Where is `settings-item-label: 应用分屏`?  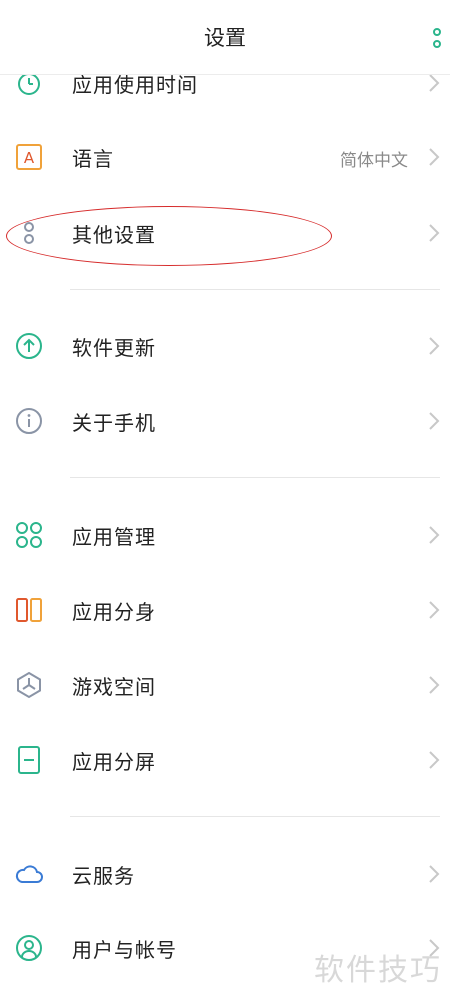 settings-item-label: 应用分屏 is located at coordinates (114, 762).